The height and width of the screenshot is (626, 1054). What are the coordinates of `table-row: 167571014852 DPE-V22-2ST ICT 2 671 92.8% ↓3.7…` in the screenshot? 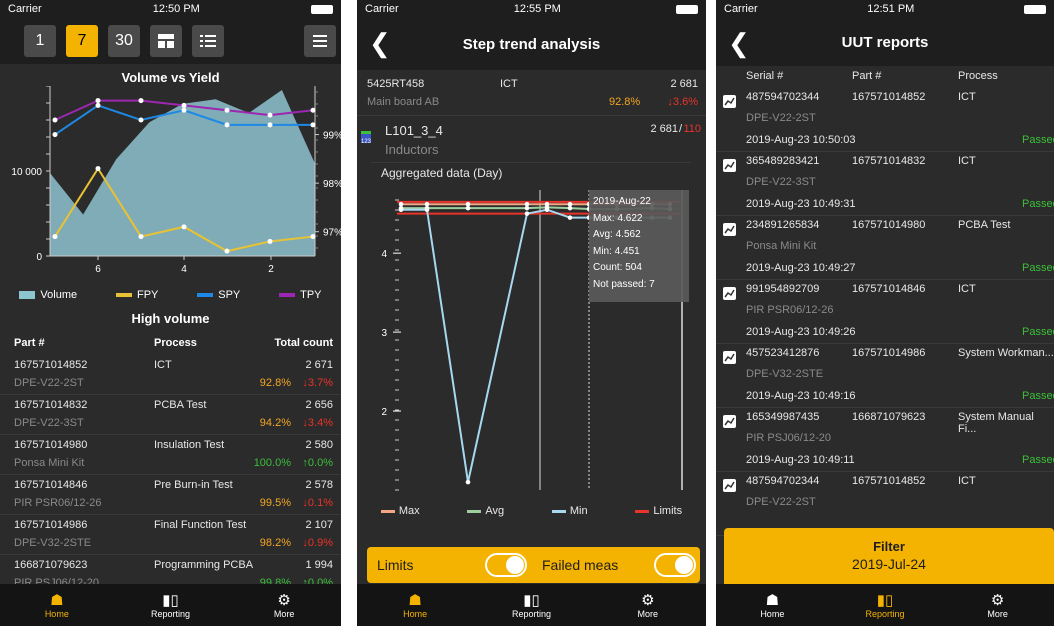 It's located at (170, 375).